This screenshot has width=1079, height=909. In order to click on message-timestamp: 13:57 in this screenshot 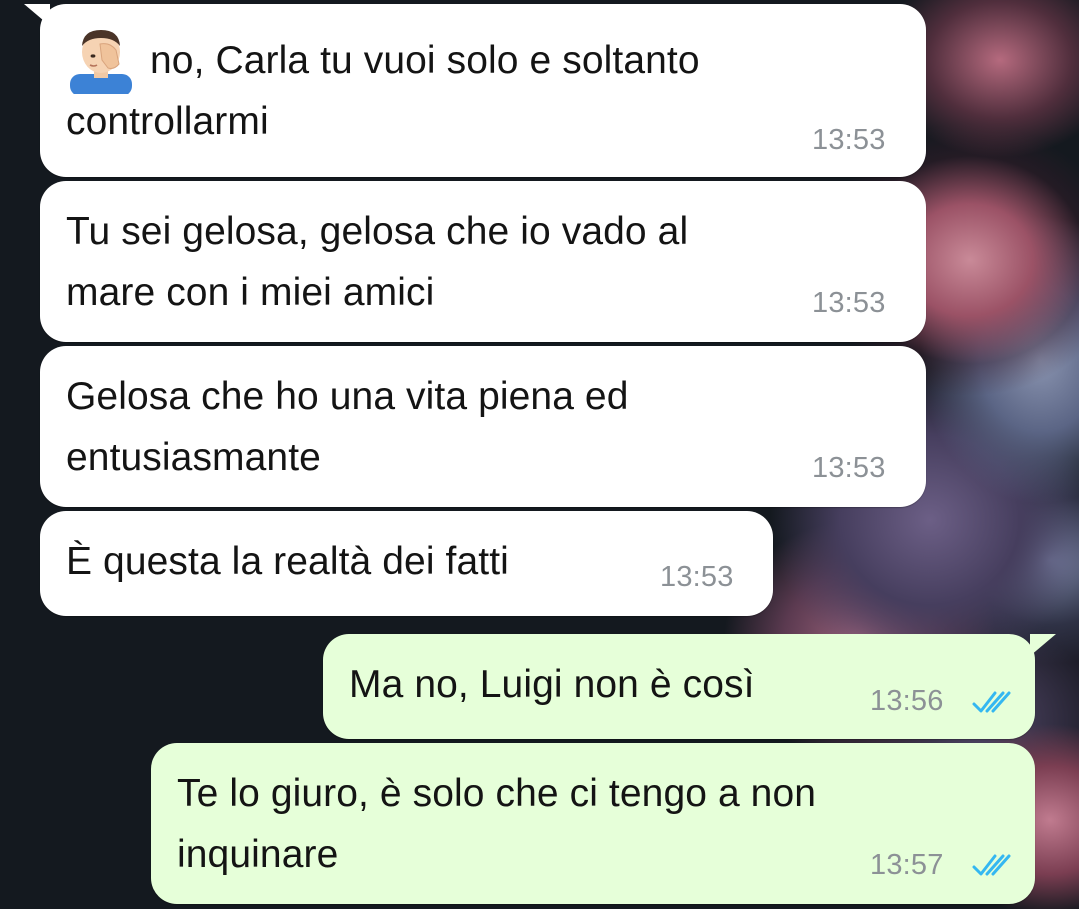, I will do `click(907, 865)`.